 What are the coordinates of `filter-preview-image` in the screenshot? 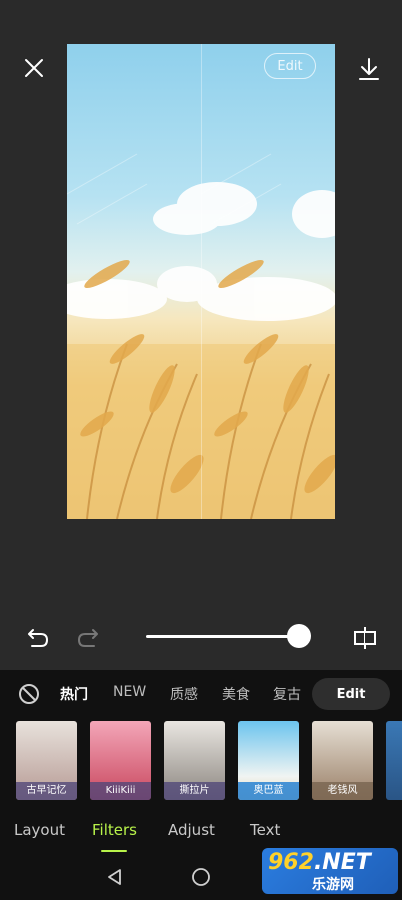 It's located at (394, 760).